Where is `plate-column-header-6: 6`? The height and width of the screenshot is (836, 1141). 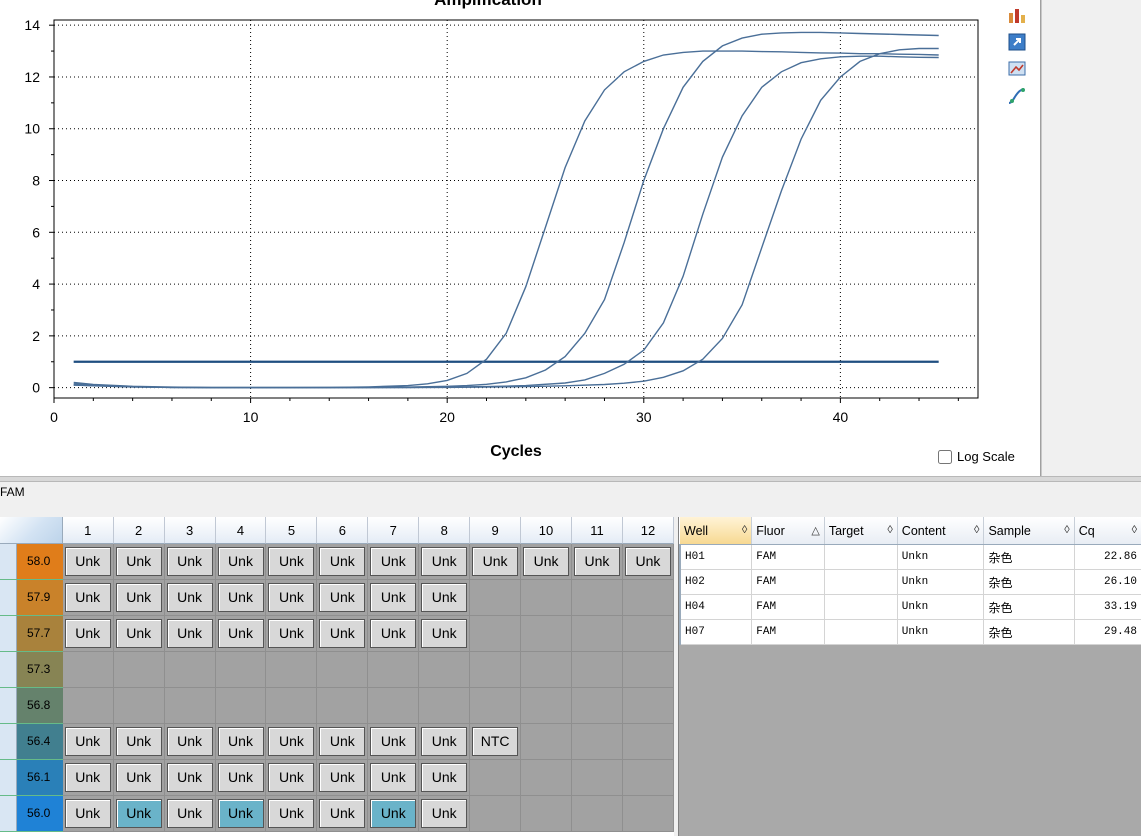
plate-column-header-6: 6 is located at coordinates (343, 530).